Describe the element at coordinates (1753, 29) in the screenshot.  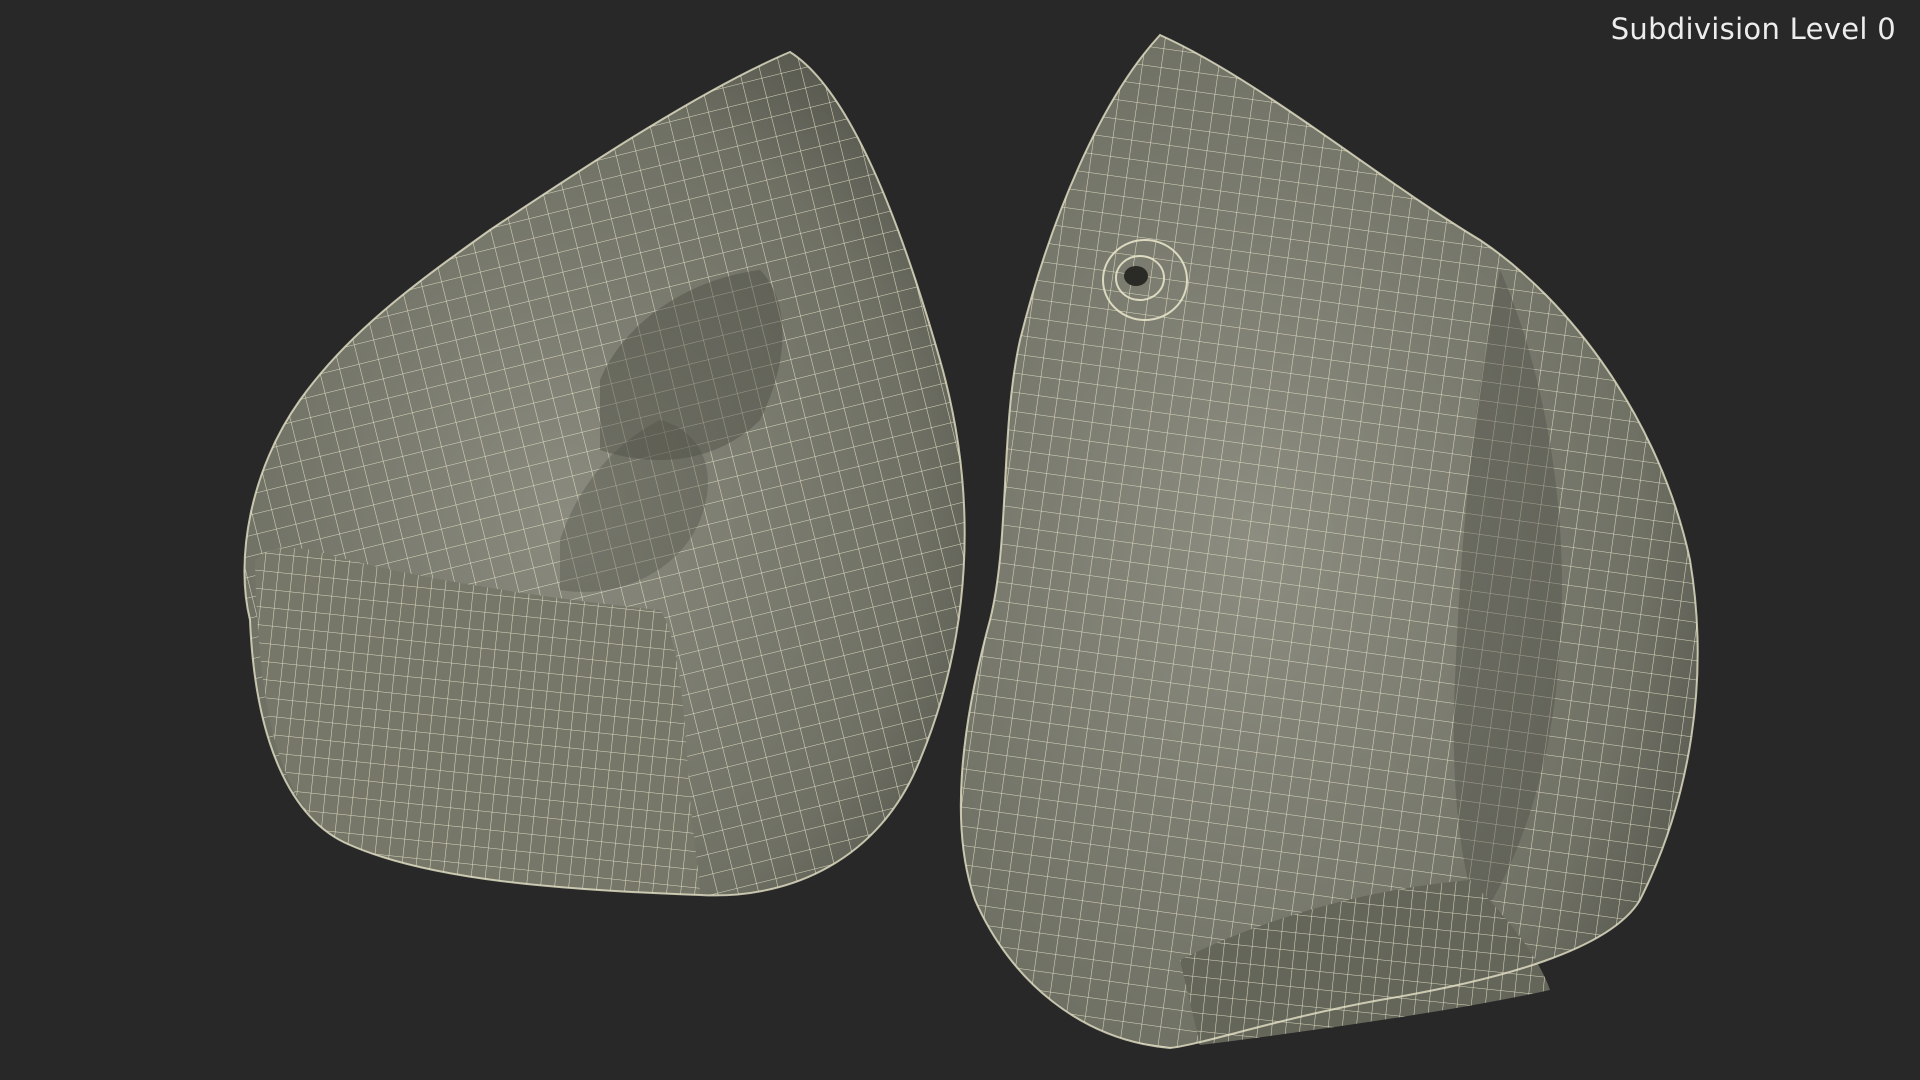
I see `subdivision-level-label: Subdivision Level 0` at that location.